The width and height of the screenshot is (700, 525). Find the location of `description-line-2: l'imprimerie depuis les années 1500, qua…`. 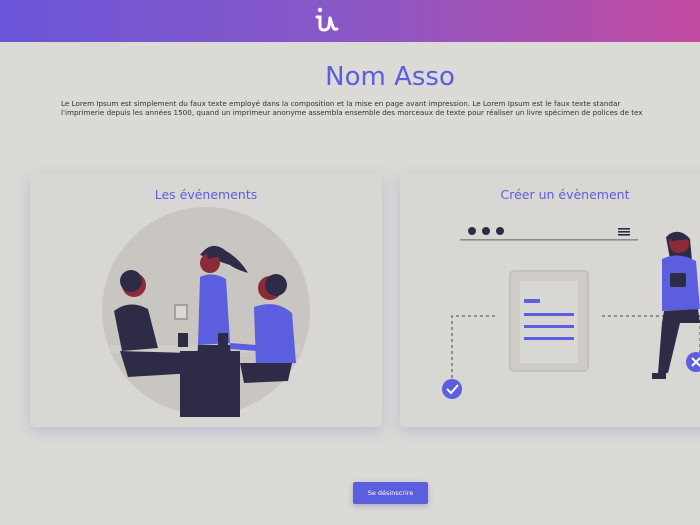

description-line-2: l'imprimerie depuis les années 1500, qua… is located at coordinates (352, 112).